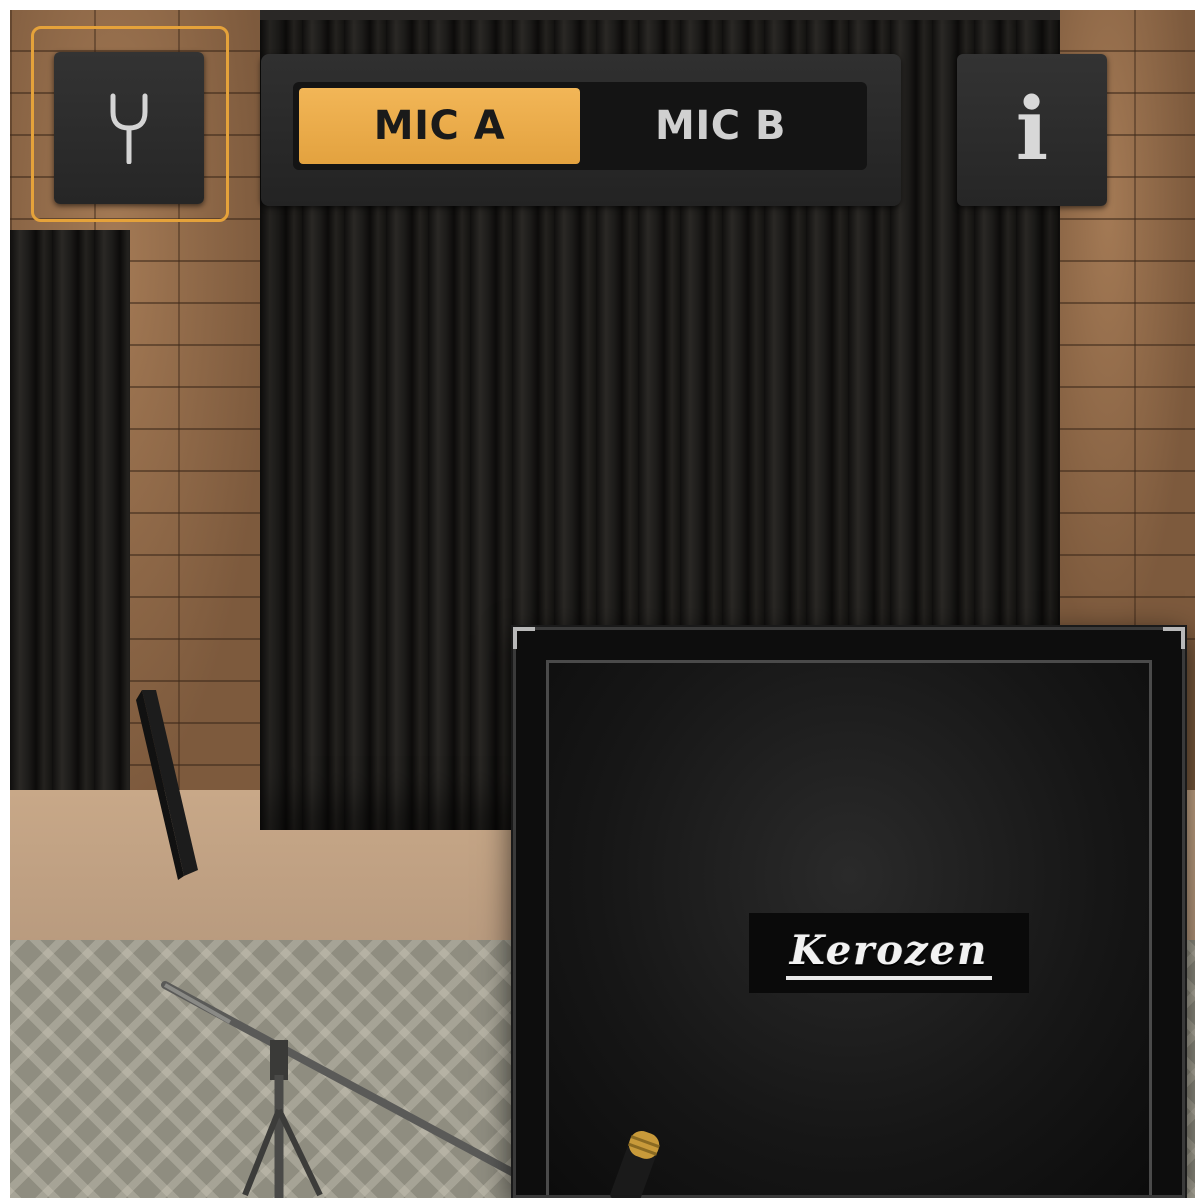 This screenshot has width=1195, height=1198. What do you see at coordinates (439, 126) in the screenshot?
I see `tab-mic-a: MIC A` at bounding box center [439, 126].